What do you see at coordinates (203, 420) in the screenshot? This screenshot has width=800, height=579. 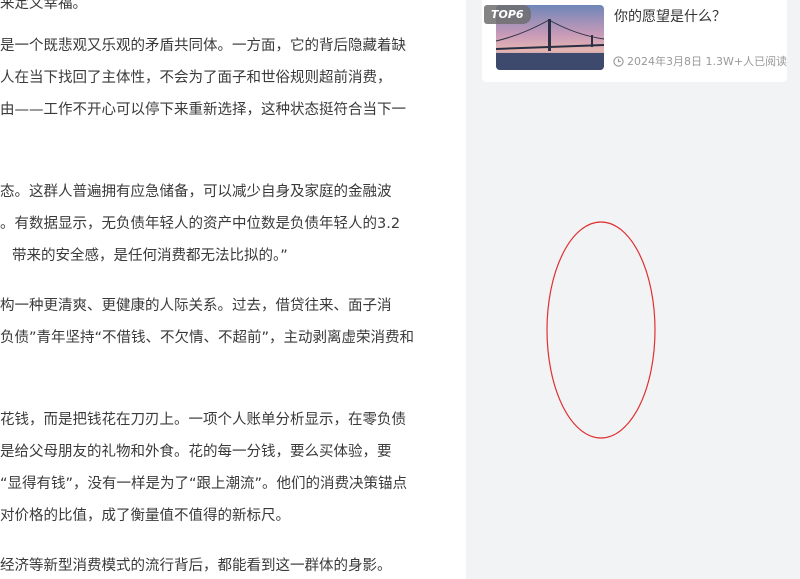 I see `article-line: 花钱，而是把钱花在刀刃上。一项个人账单分析显示，在零负债` at bounding box center [203, 420].